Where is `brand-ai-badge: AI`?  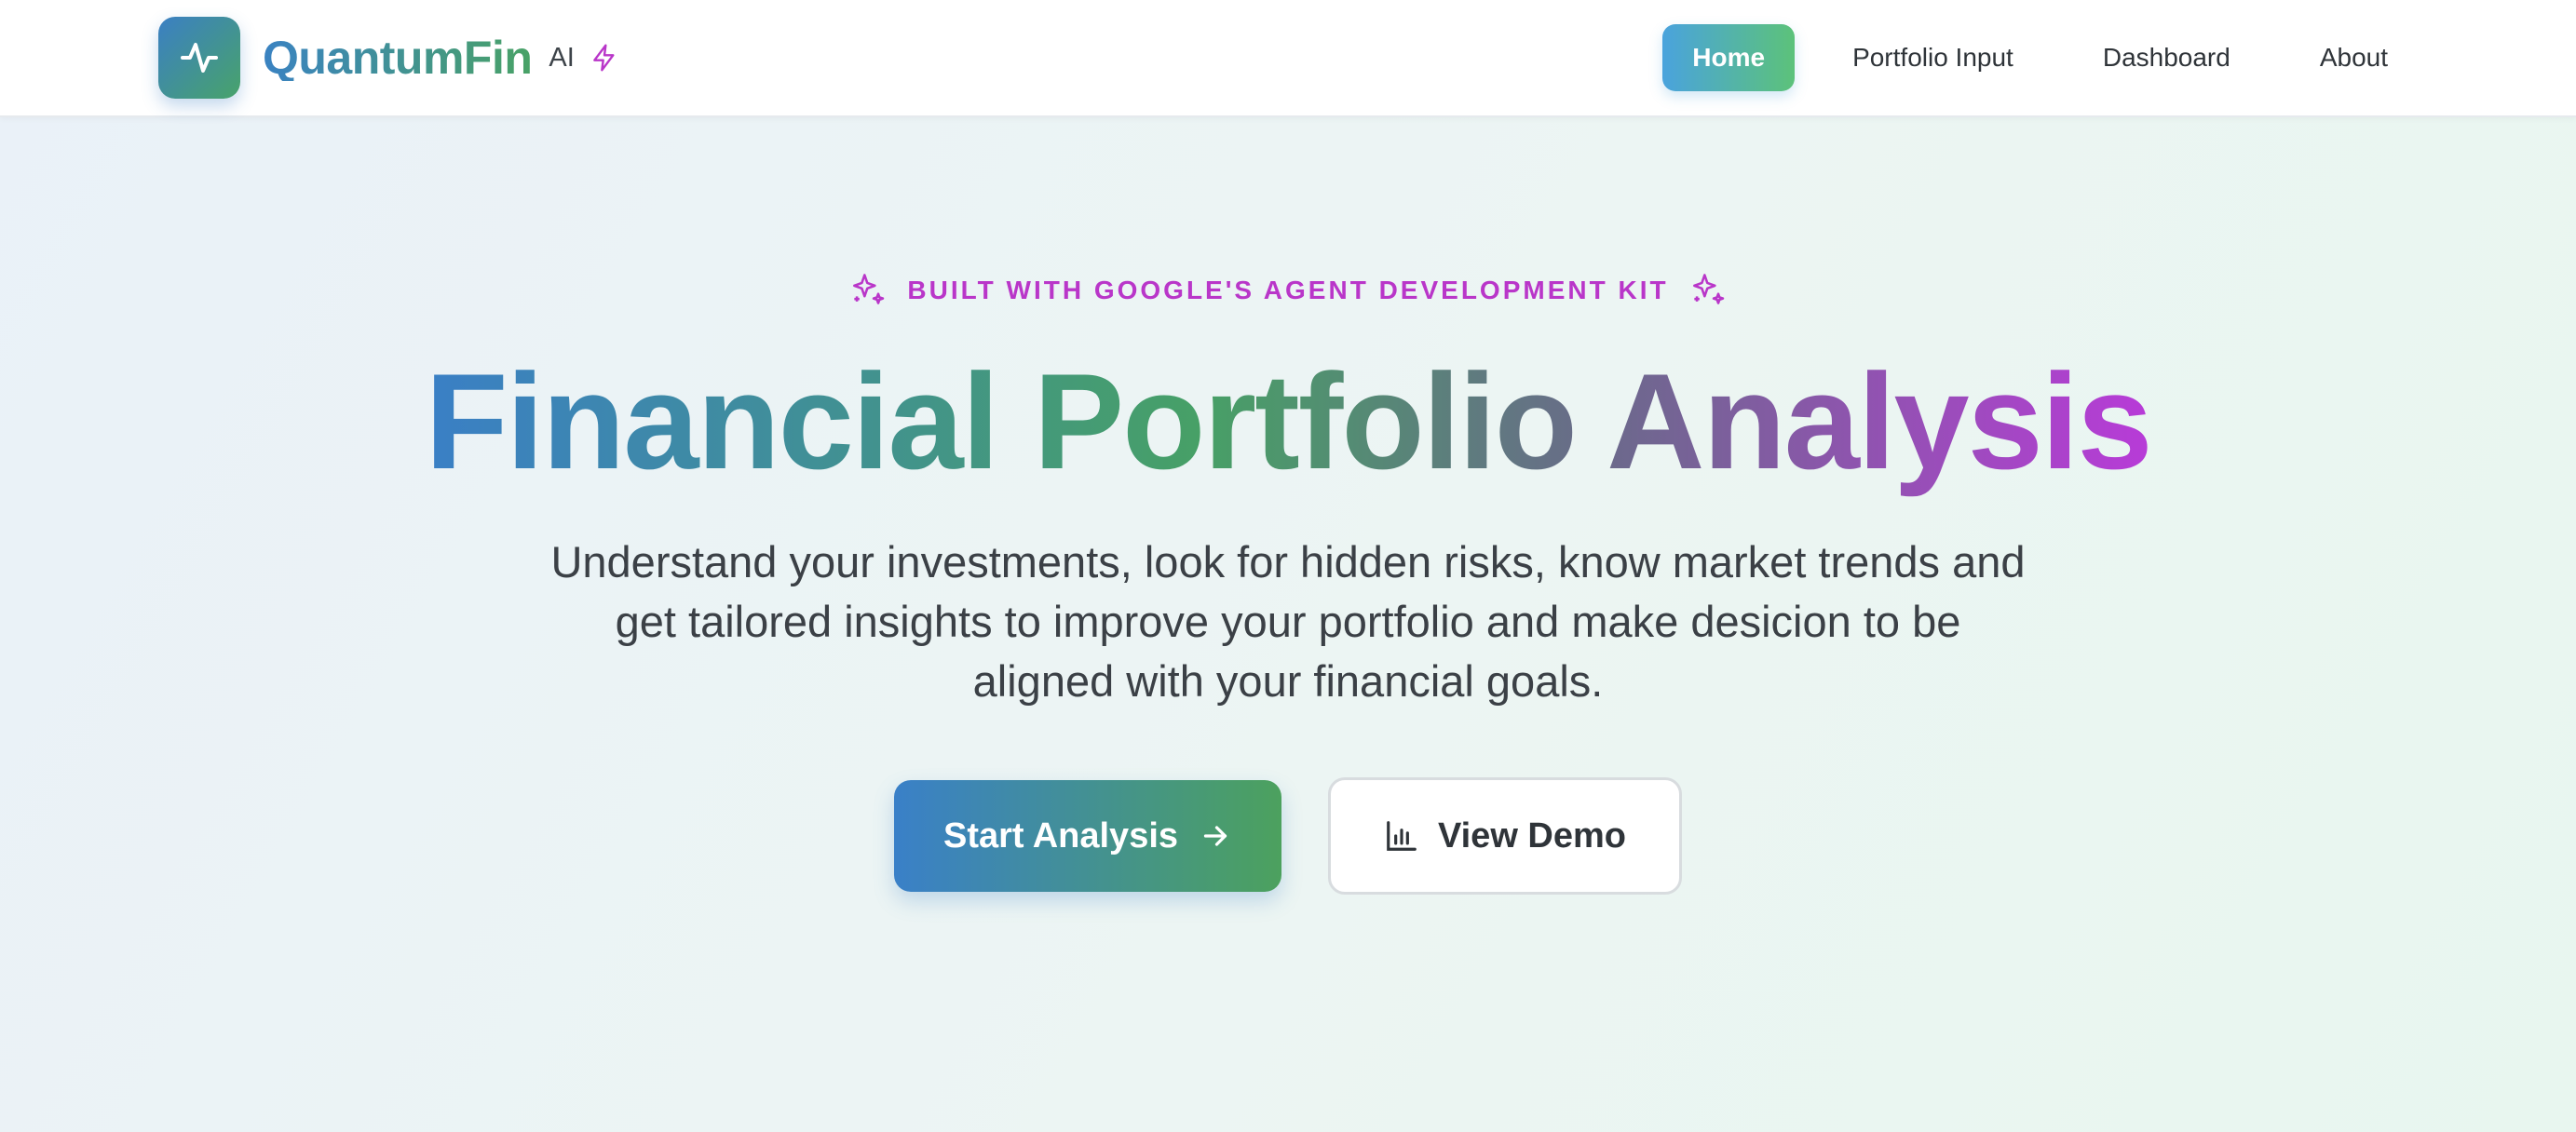
brand-ai-badge: AI is located at coordinates (562, 58).